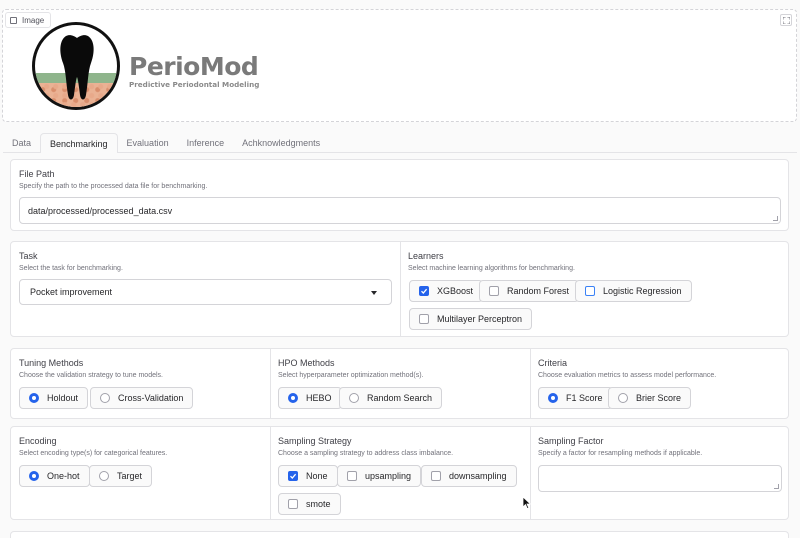 Image resolution: width=800 pixels, height=538 pixels. What do you see at coordinates (642, 291) in the screenshot?
I see `learner-label: Logistic Regression` at bounding box center [642, 291].